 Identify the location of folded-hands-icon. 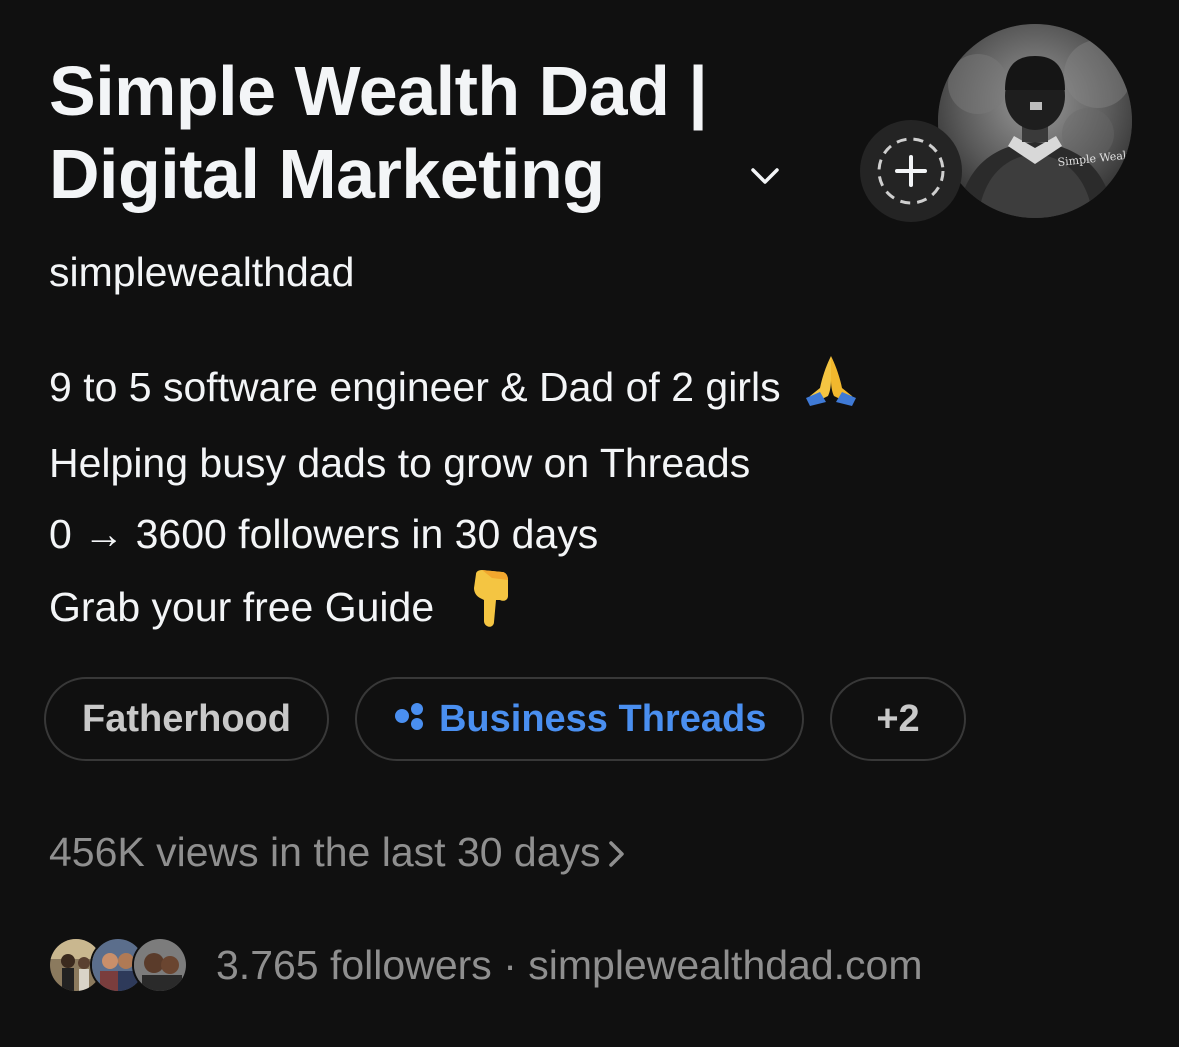
(831, 390).